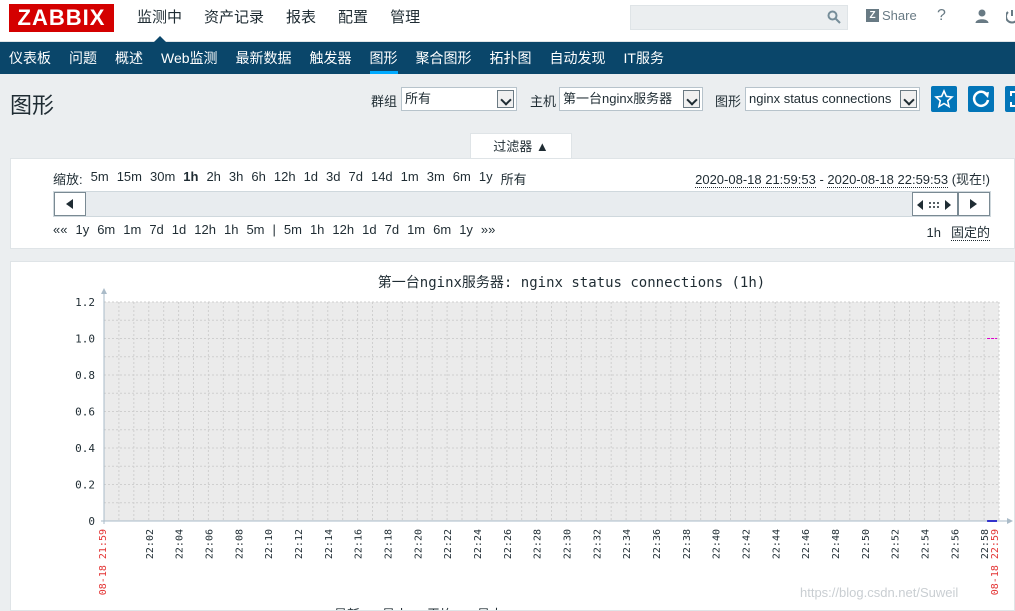 The image size is (1015, 611). What do you see at coordinates (156, 229) in the screenshot?
I see `nav-back-7d: 7d` at bounding box center [156, 229].